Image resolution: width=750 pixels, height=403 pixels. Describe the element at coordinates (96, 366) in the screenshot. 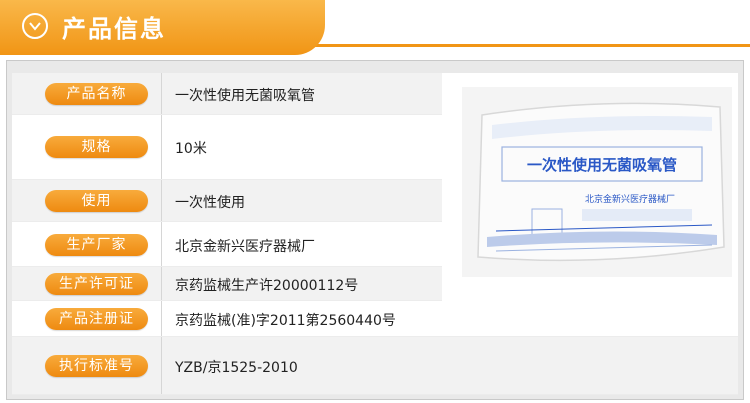

I see `label-pill: 执行标准号` at that location.